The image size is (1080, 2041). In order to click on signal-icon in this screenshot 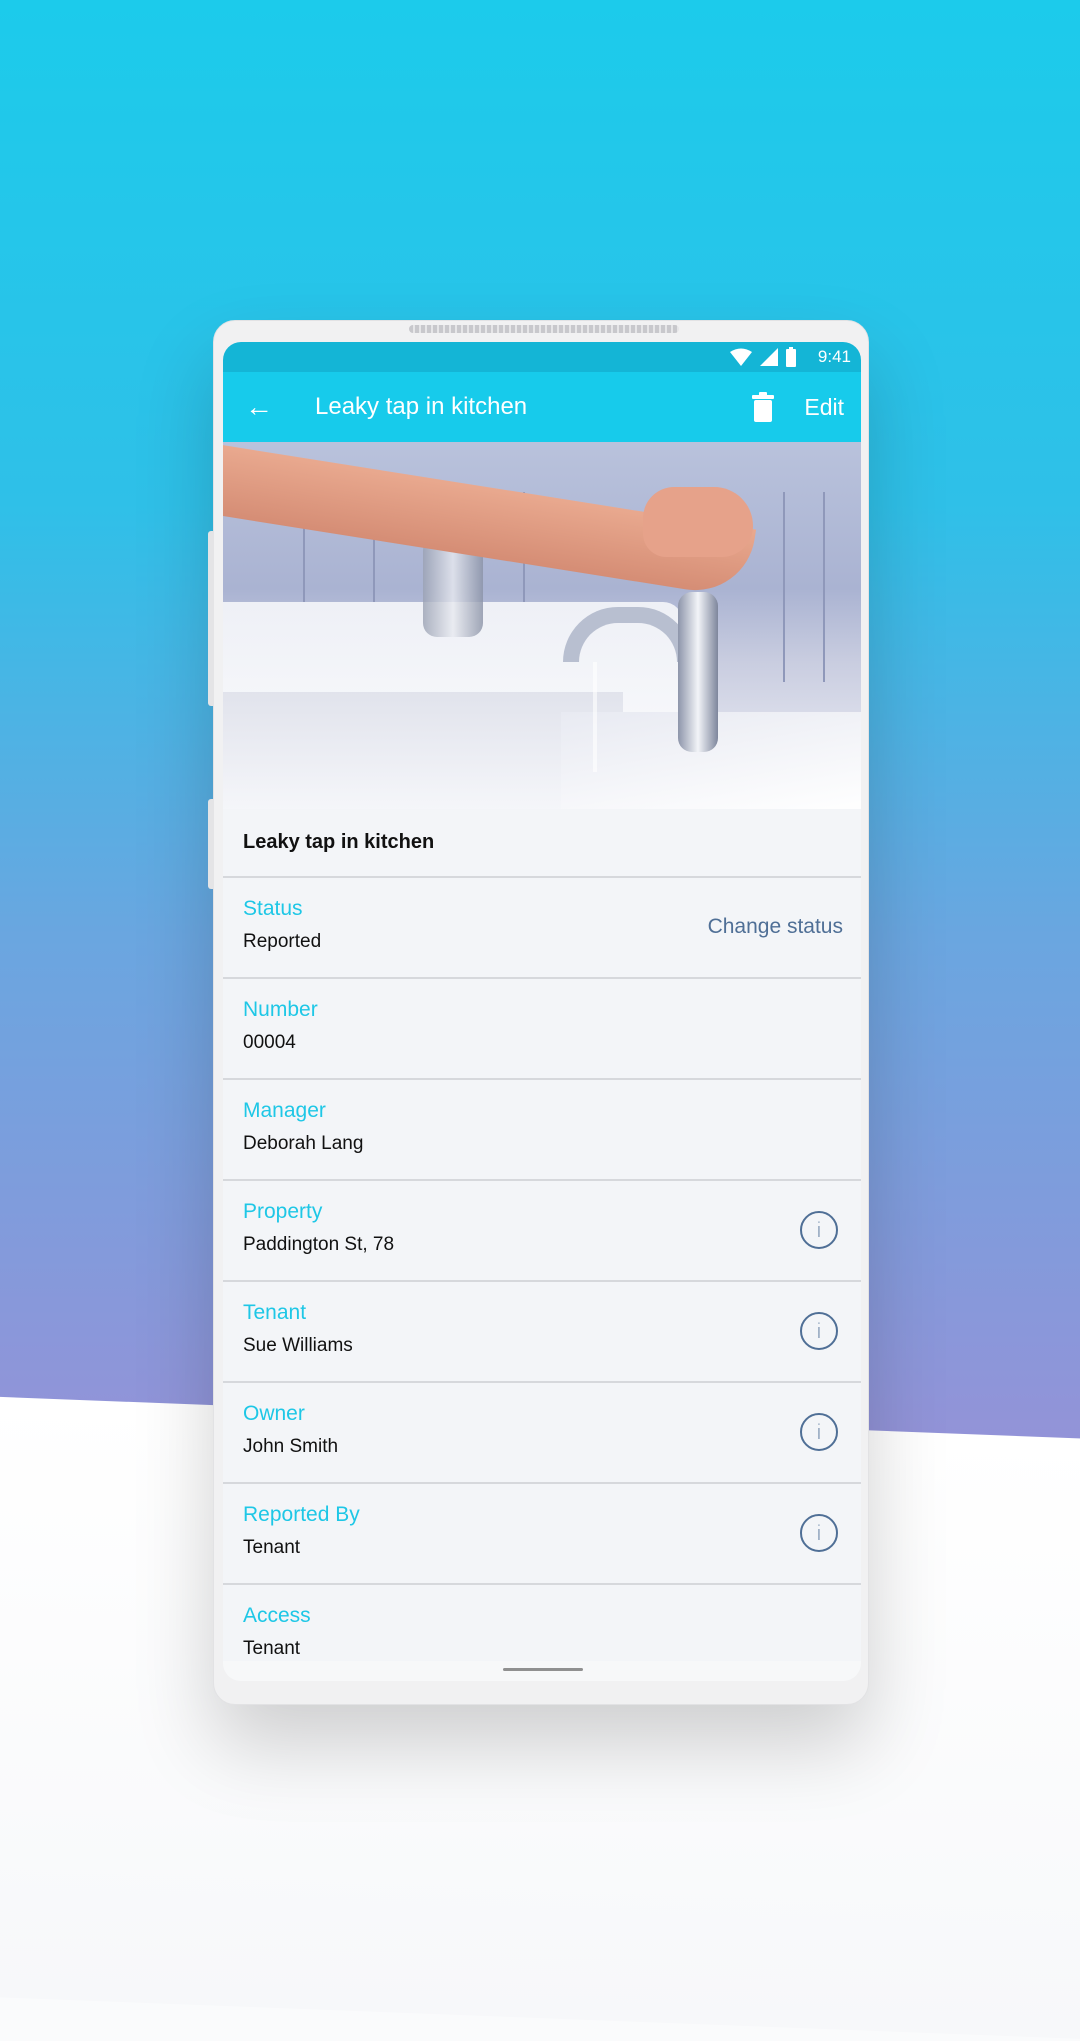, I will do `click(768, 357)`.